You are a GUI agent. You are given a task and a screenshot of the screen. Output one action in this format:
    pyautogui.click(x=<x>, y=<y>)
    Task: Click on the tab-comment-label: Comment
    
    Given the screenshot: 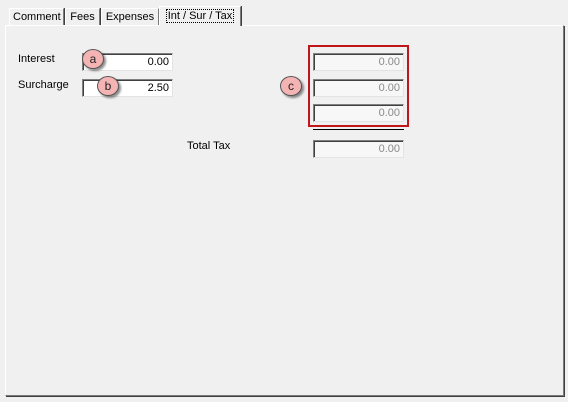 What is the action you would take?
    pyautogui.click(x=37, y=17)
    